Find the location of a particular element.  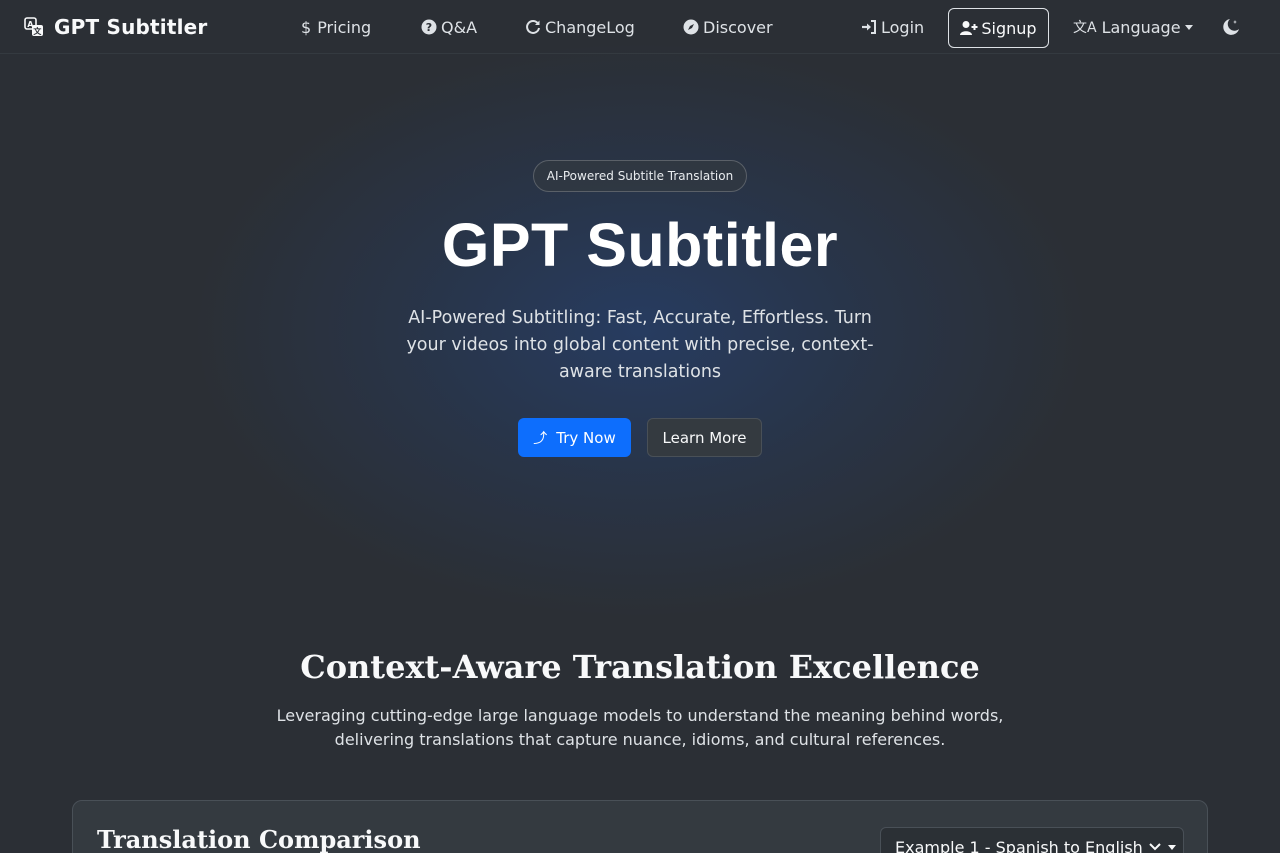

learn-more-button: Learn More is located at coordinates (704, 437).